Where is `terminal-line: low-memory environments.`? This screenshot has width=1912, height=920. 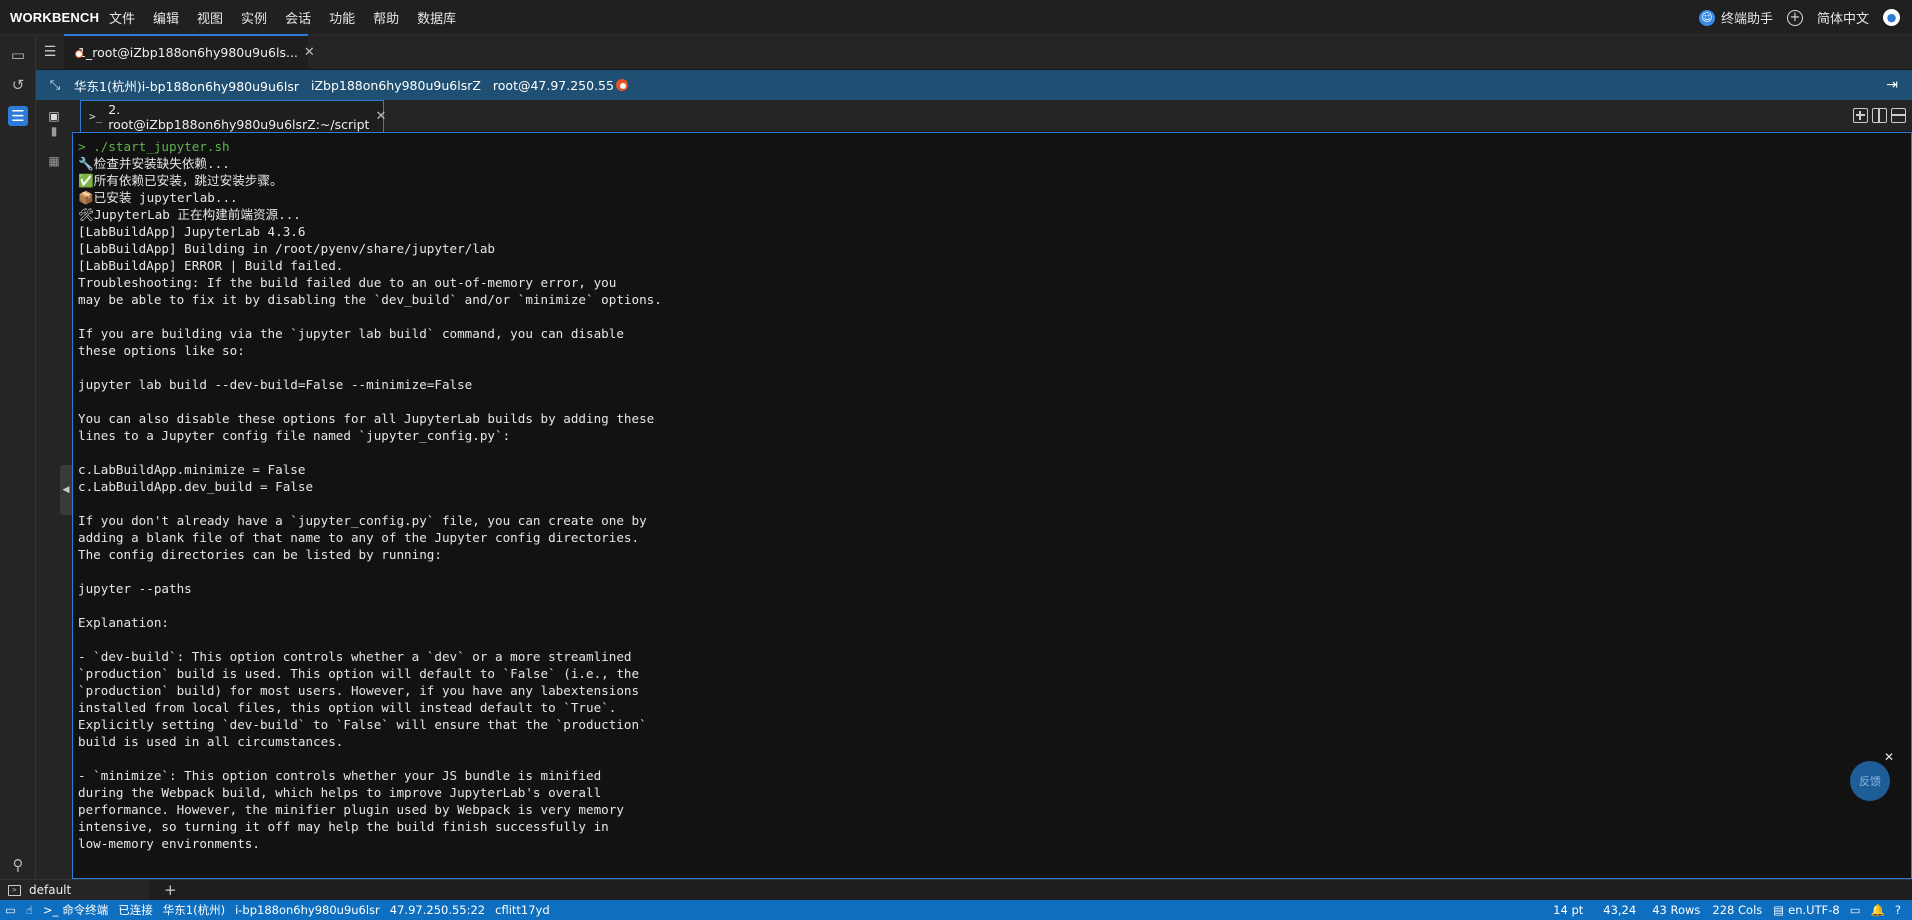 terminal-line: low-memory environments. is located at coordinates (169, 843).